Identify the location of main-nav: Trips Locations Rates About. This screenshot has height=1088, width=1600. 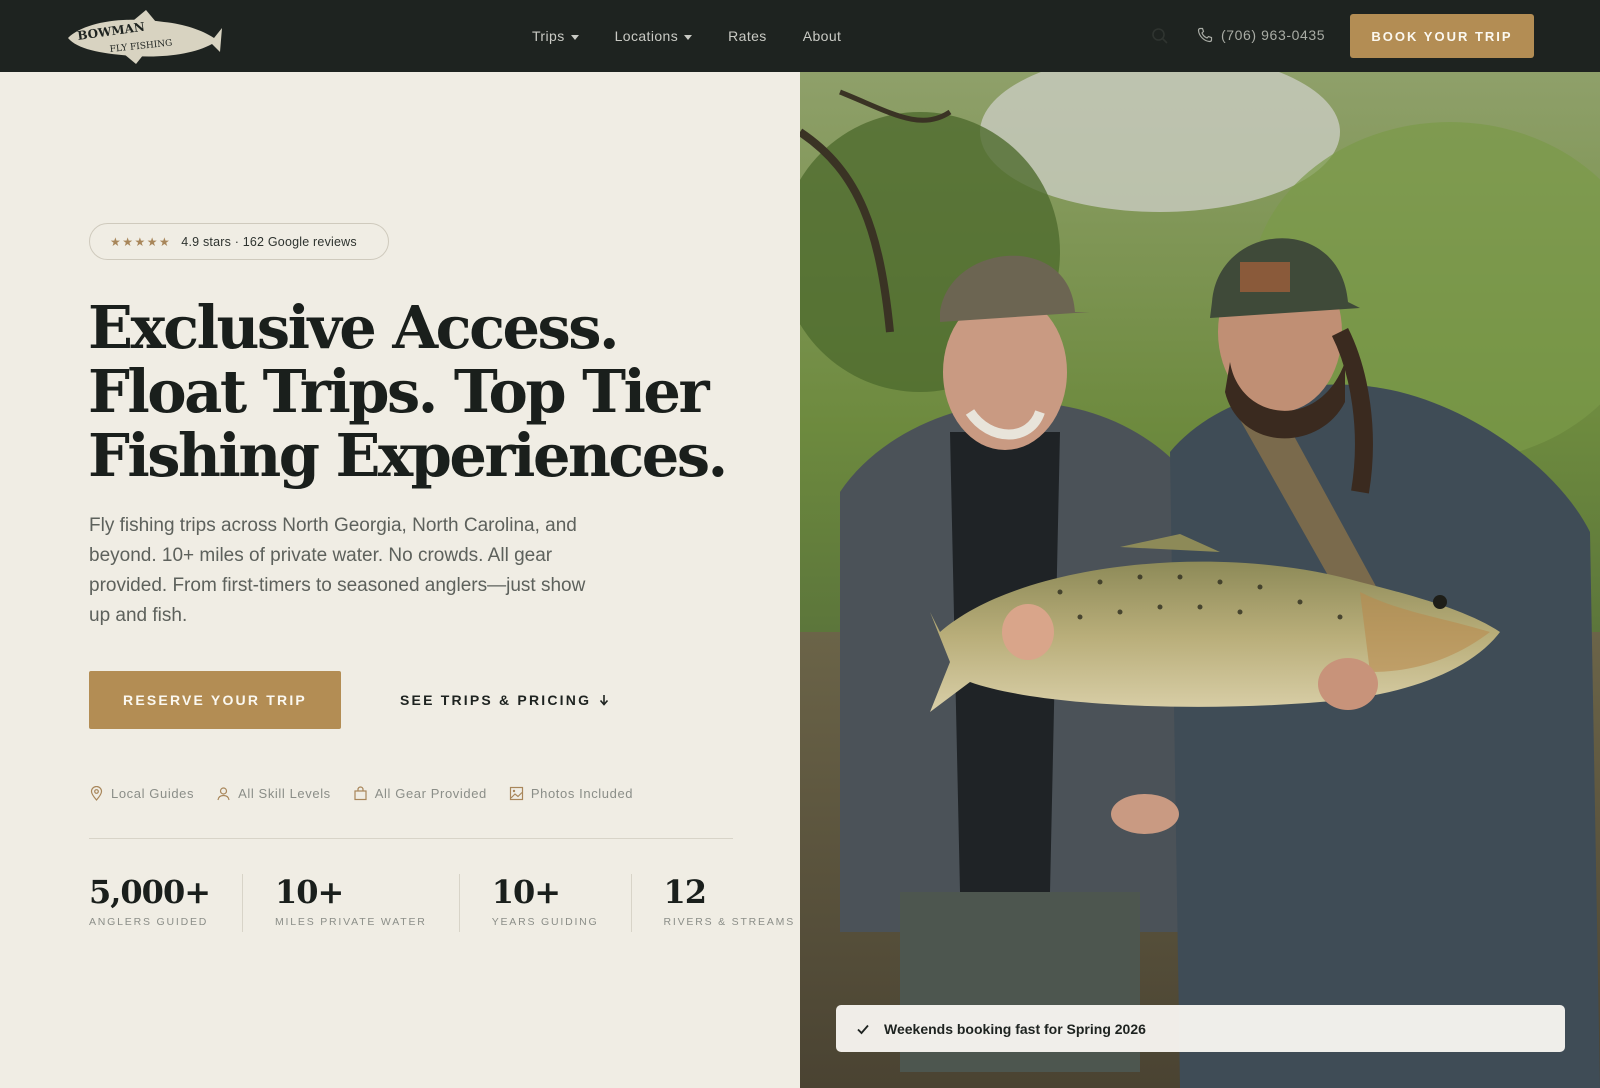
(686, 36).